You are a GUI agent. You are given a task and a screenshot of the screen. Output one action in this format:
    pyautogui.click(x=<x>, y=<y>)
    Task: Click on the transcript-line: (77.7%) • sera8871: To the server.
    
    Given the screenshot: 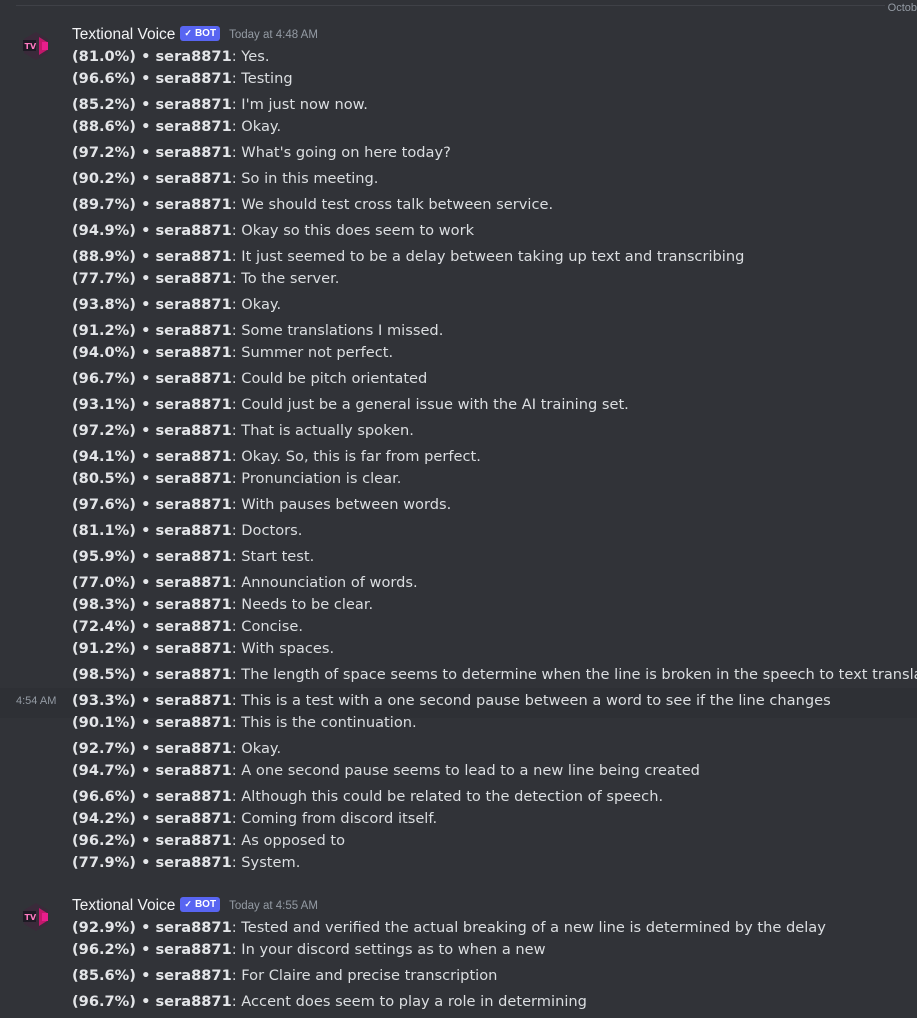 What is the action you would take?
    pyautogui.click(x=205, y=279)
    